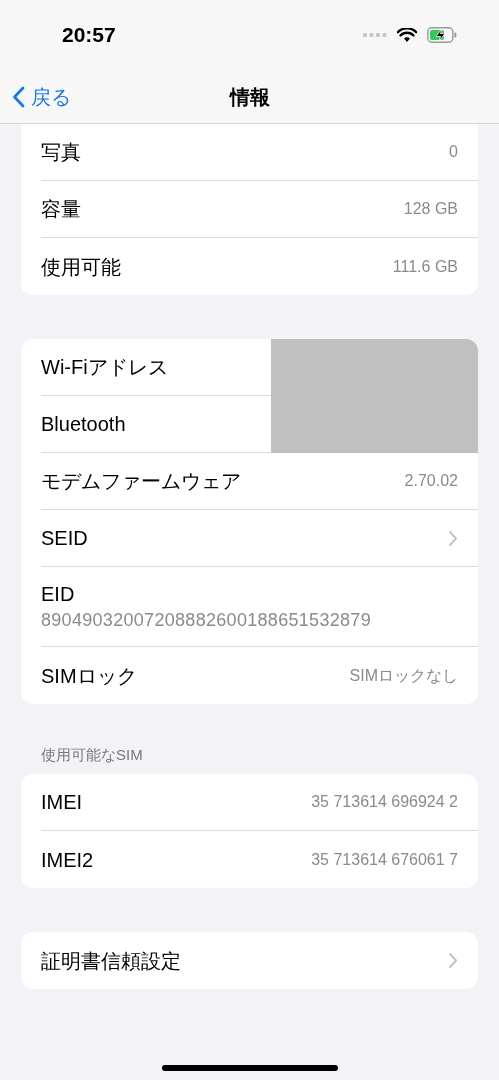 The image size is (499, 1080). I want to click on row-label: SEID, so click(64, 538).